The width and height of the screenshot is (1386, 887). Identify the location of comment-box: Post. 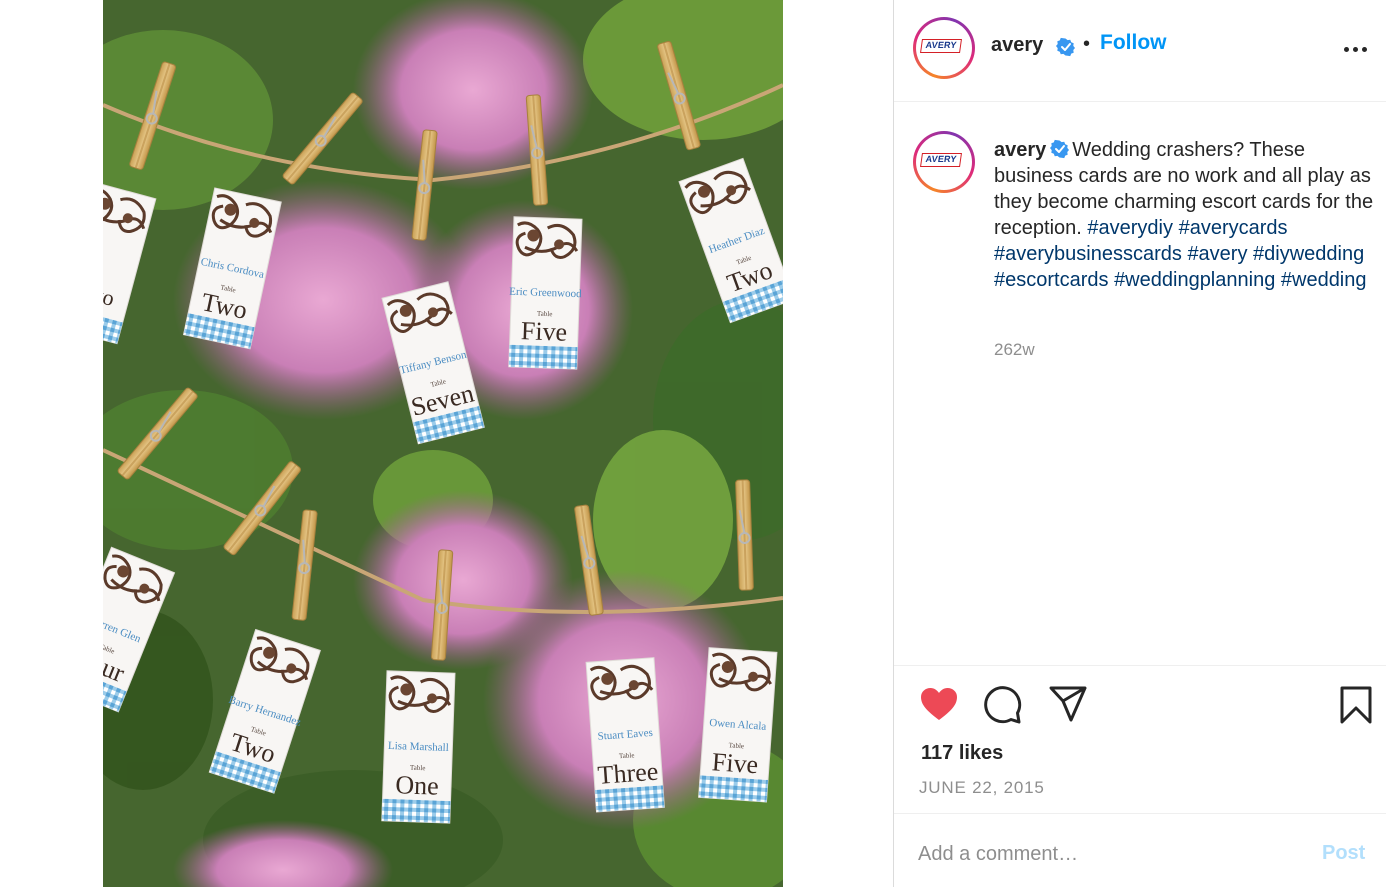
(1140, 850).